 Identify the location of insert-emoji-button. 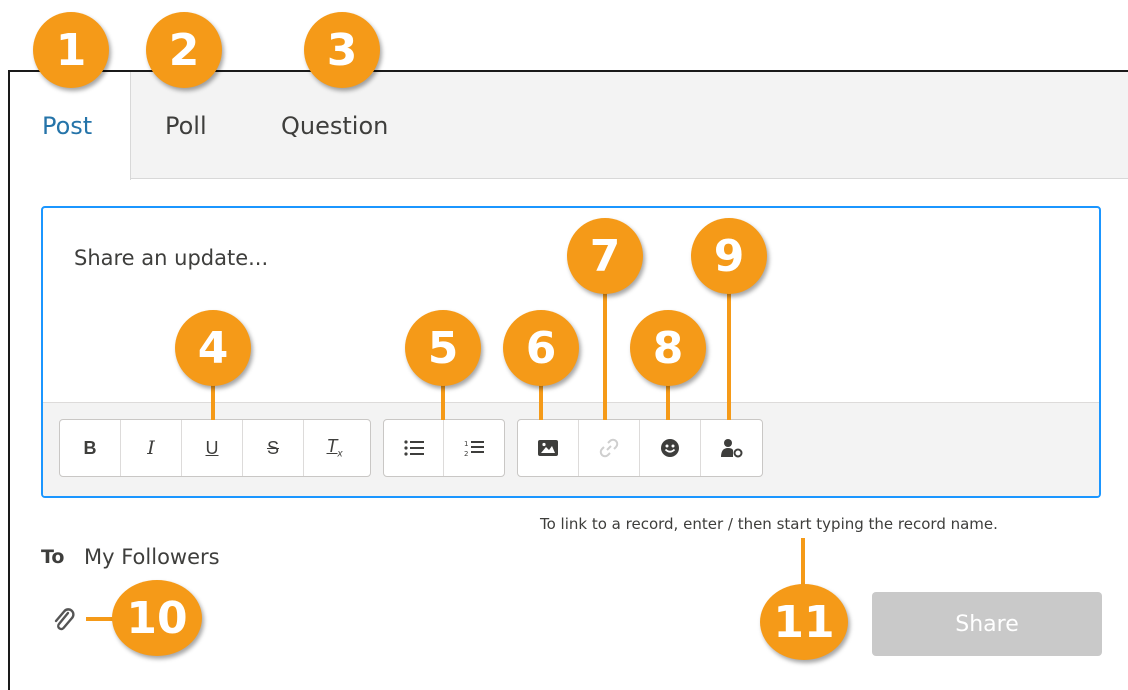
(670, 448).